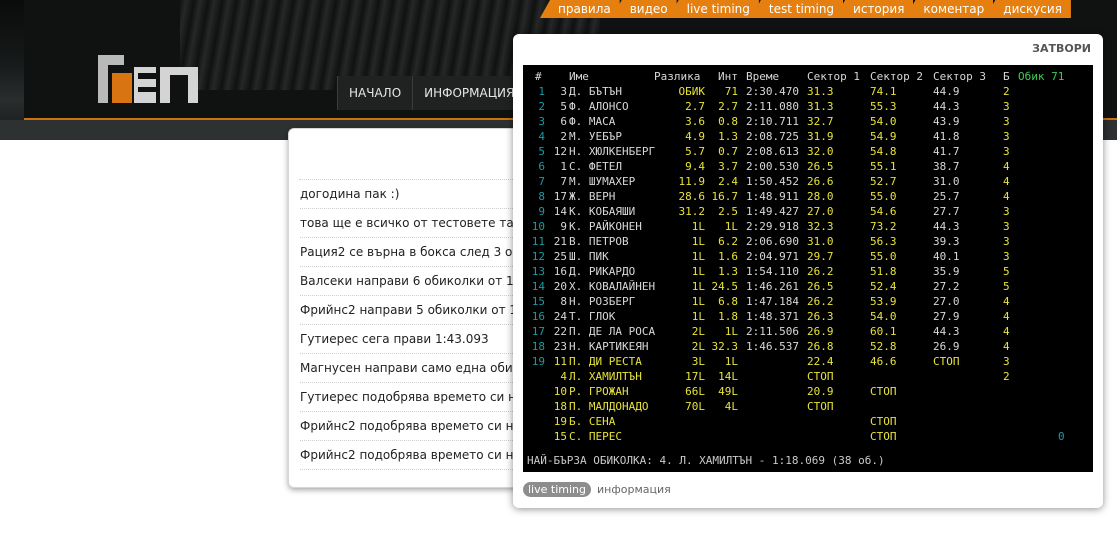 The image size is (1117, 540). I want to click on cell-position: 16, so click(538, 316).